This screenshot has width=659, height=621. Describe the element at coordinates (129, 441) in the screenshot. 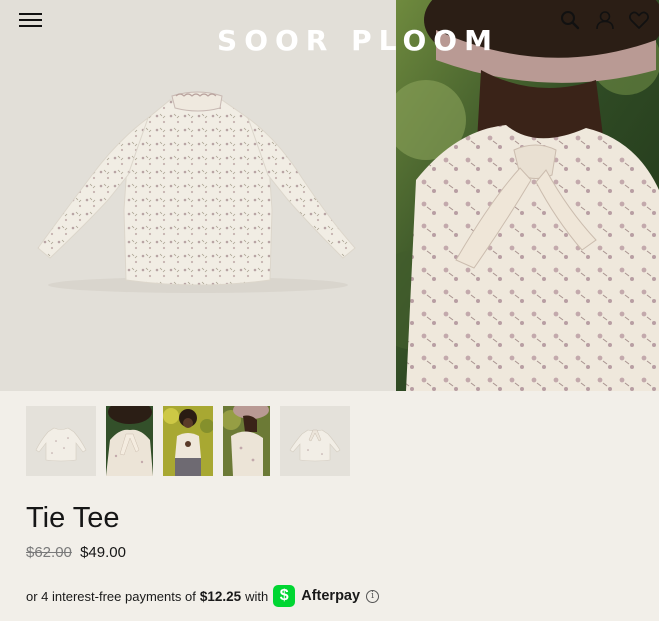

I see `thumbnail-back-tie` at that location.